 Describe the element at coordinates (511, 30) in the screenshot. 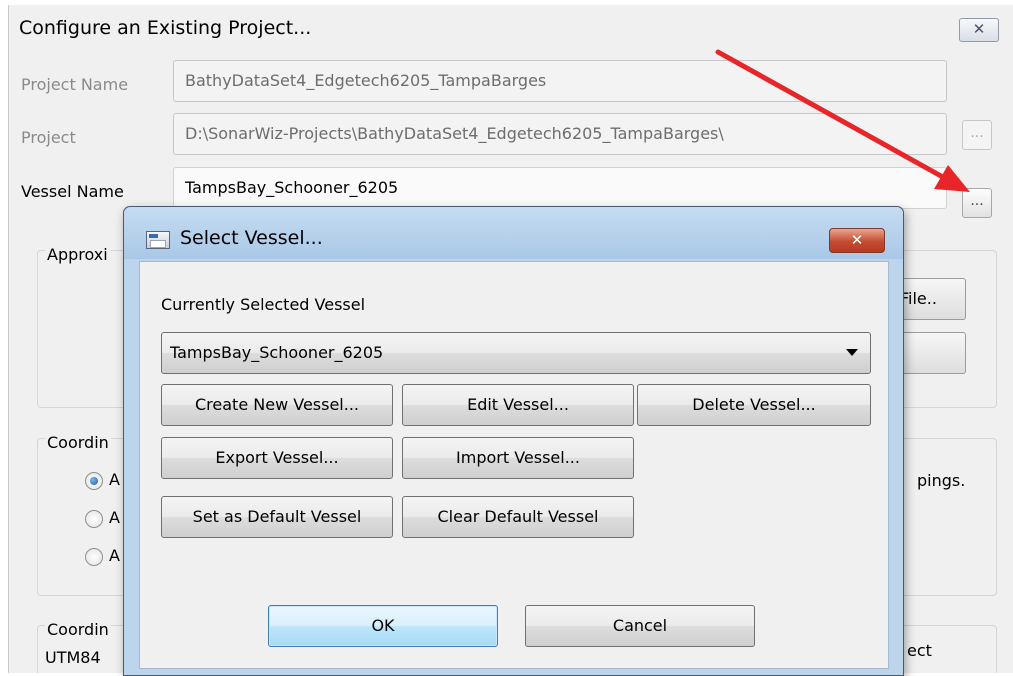

I see `window-titlebar: Configure an Existing Project... ✕` at that location.